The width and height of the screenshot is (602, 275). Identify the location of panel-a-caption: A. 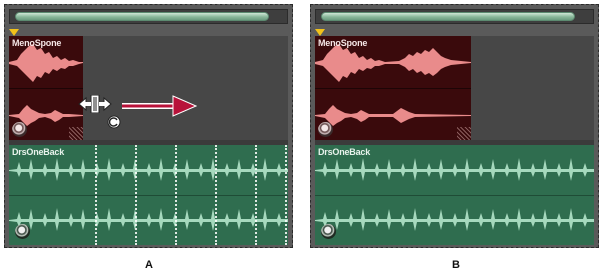
(149, 265).